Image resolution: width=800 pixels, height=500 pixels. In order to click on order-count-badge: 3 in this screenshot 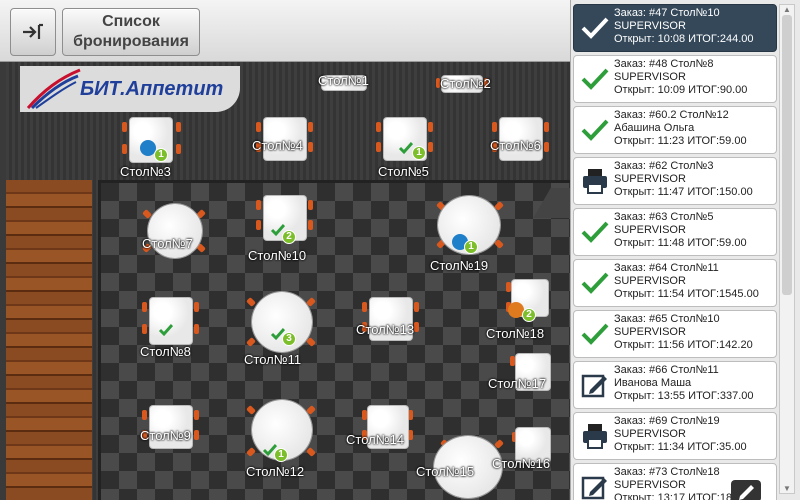, I will do `click(289, 339)`.